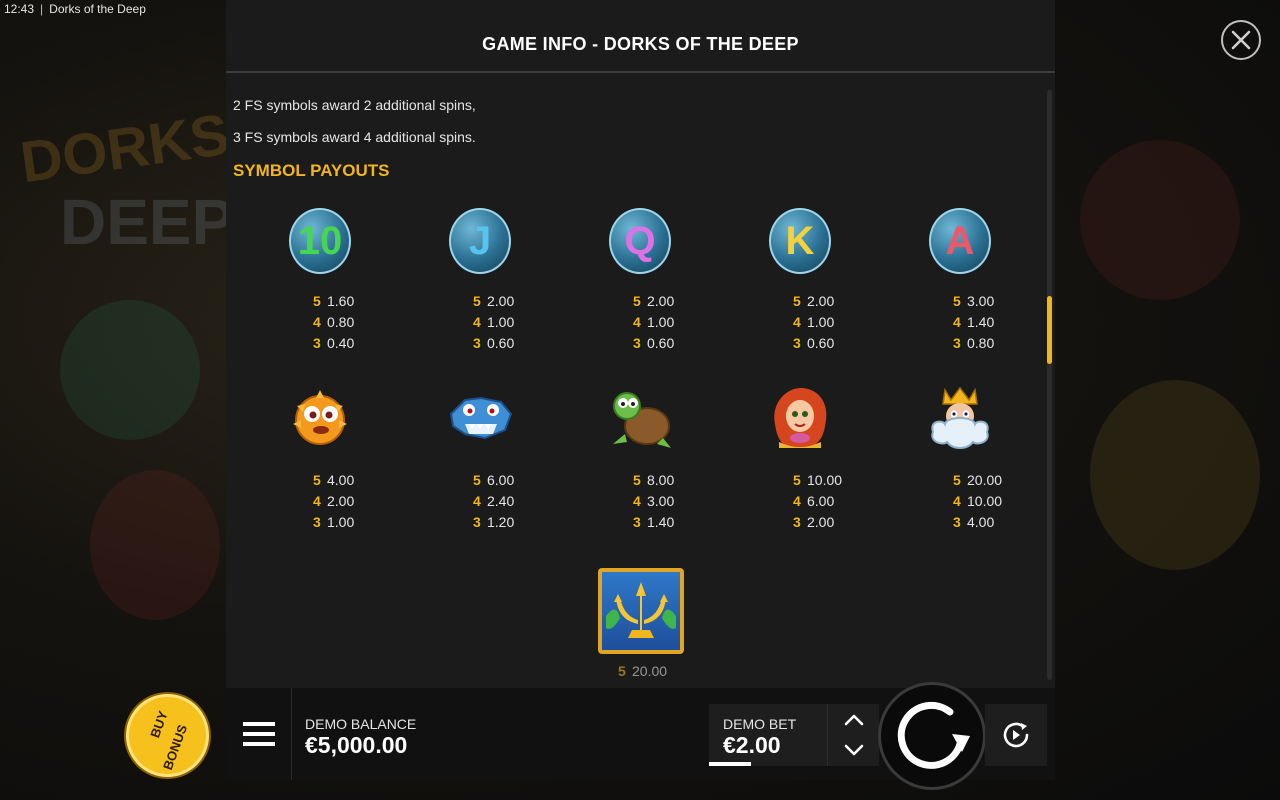  Describe the element at coordinates (1049, 385) in the screenshot. I see `panel-scrollbar` at that location.